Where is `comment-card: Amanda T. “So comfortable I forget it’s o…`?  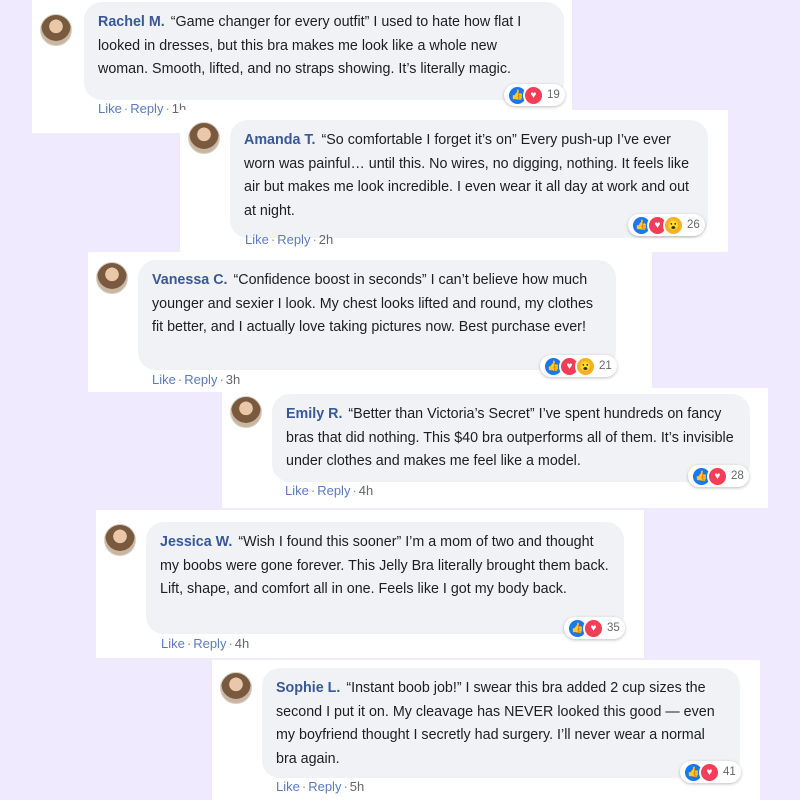 comment-card: Amanda T. “So comfortable I forget it’s o… is located at coordinates (454, 181).